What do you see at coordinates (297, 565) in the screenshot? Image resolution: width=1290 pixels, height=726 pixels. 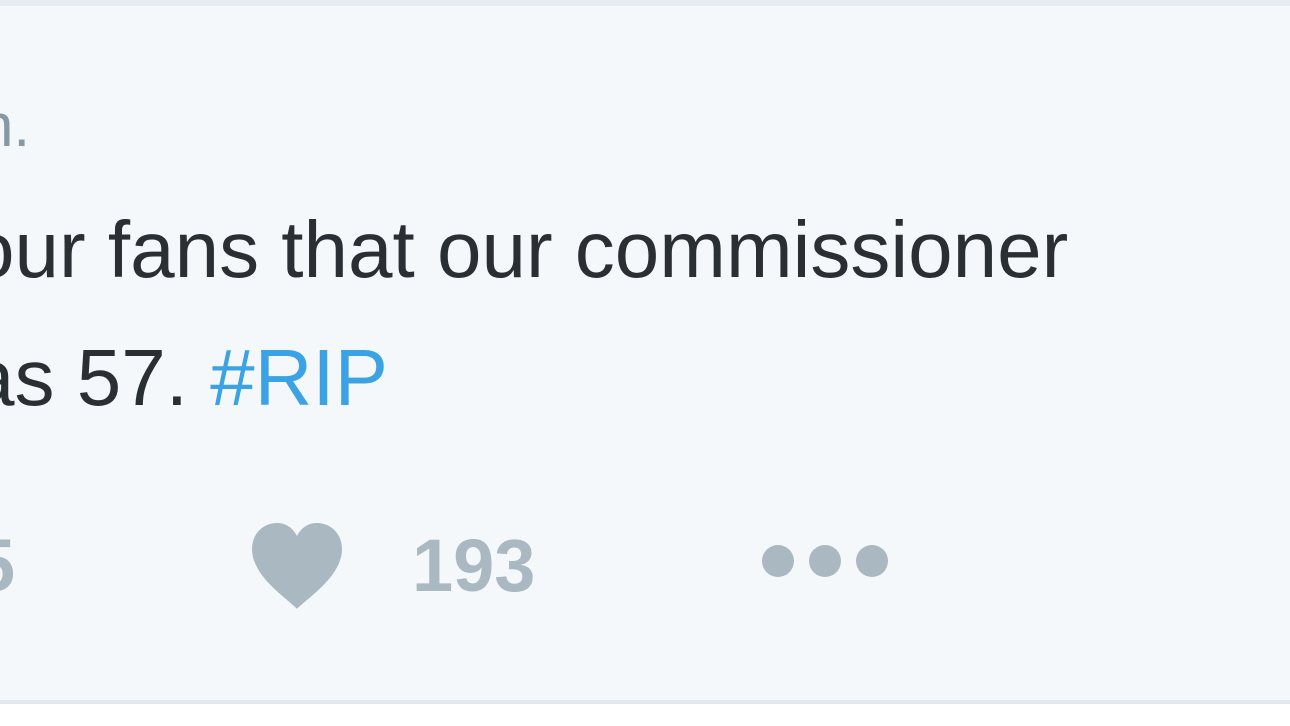 I see `heart-icon` at bounding box center [297, 565].